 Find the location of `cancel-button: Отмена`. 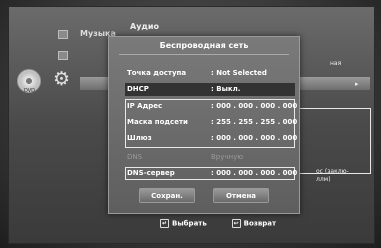

cancel-button: Отмена is located at coordinates (241, 195).